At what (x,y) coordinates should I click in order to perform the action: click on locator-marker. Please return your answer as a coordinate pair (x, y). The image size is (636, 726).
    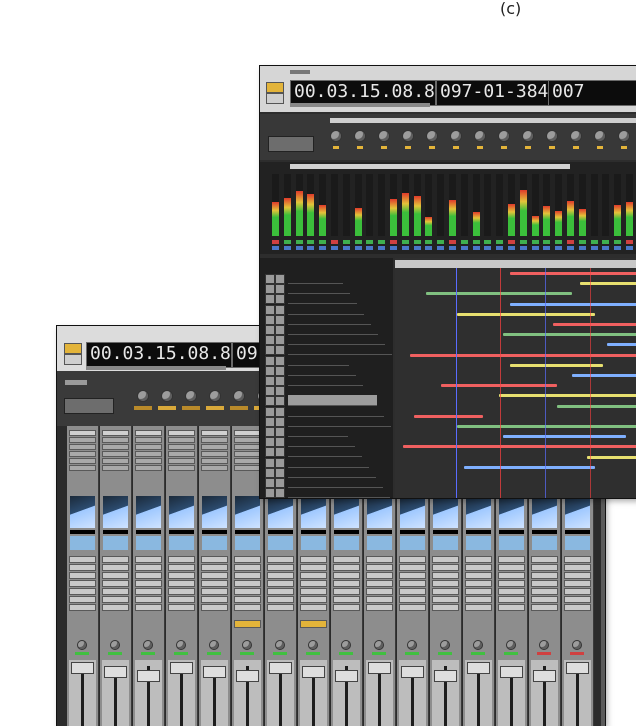
    Looking at the image, I should click on (500, 383).